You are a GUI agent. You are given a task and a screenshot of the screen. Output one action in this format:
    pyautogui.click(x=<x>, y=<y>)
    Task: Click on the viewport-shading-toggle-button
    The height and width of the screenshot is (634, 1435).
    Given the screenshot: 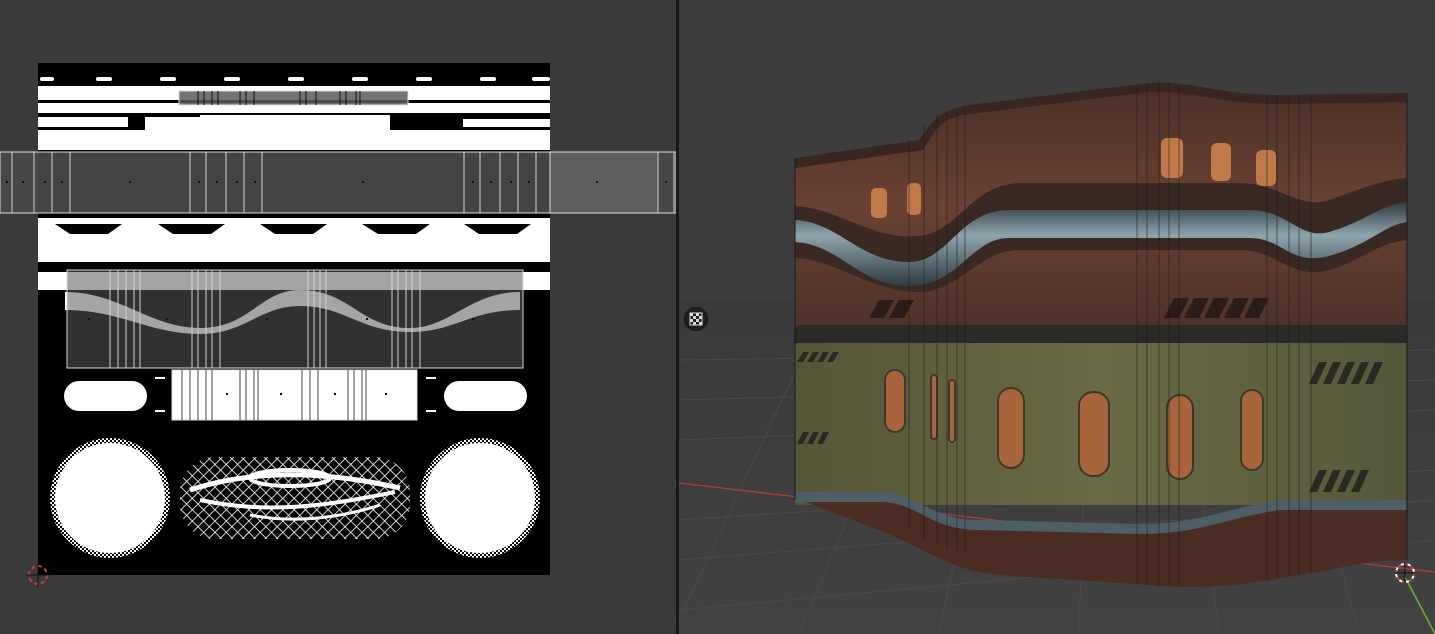 What is the action you would take?
    pyautogui.click(x=696, y=319)
    